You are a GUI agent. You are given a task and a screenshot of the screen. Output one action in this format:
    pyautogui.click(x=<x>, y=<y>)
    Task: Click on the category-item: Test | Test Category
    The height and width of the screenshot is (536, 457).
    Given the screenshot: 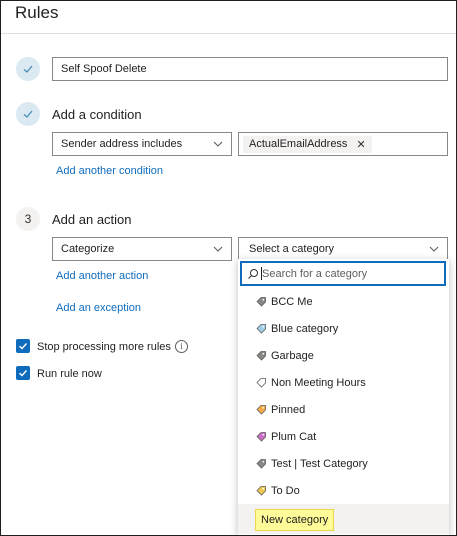 What is the action you would take?
    pyautogui.click(x=343, y=463)
    